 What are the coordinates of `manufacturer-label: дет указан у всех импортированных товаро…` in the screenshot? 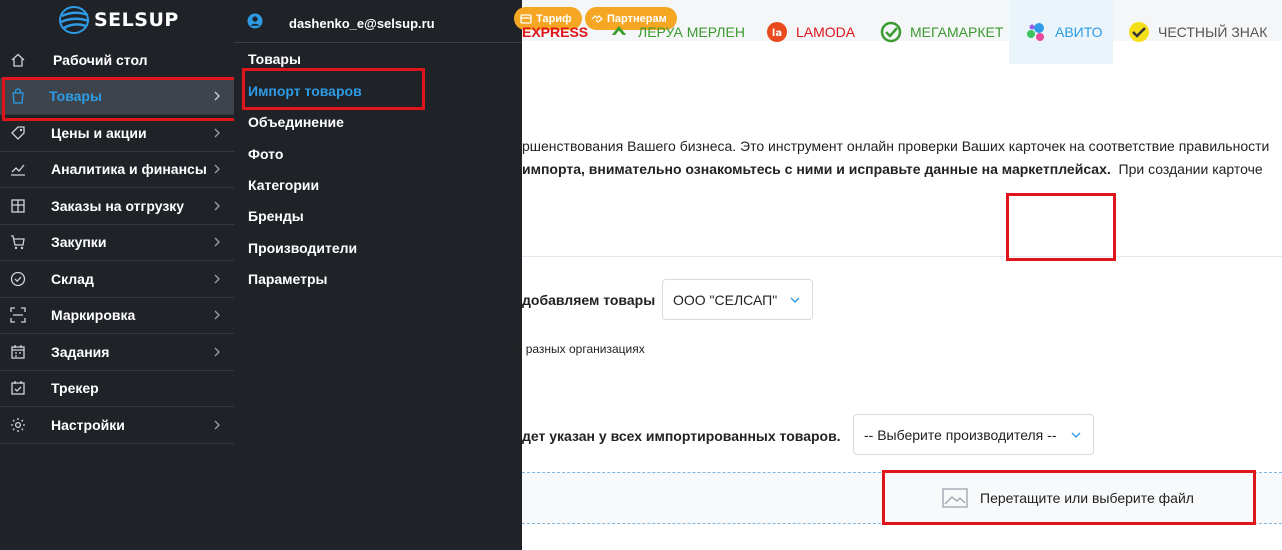 It's located at (681, 436).